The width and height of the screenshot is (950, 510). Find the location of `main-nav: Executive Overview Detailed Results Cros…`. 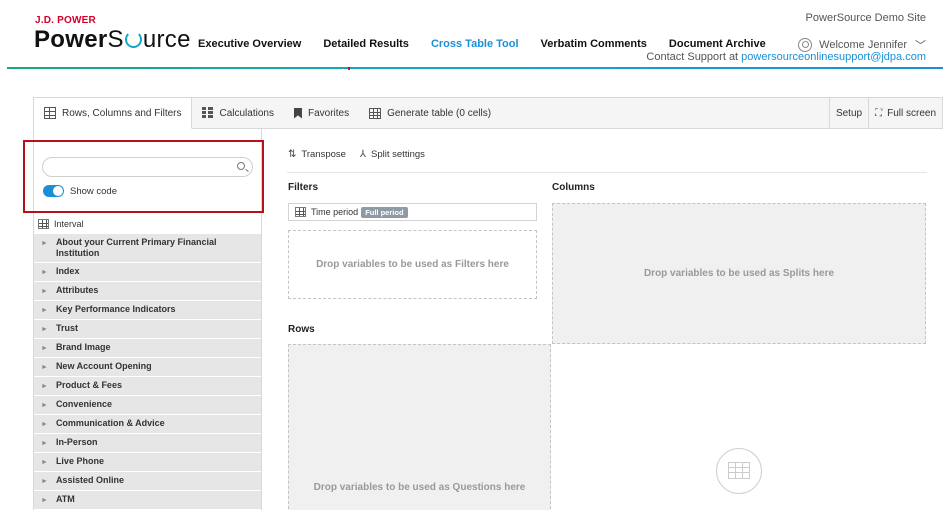

main-nav: Executive Overview Detailed Results Cros… is located at coordinates (493, 44).